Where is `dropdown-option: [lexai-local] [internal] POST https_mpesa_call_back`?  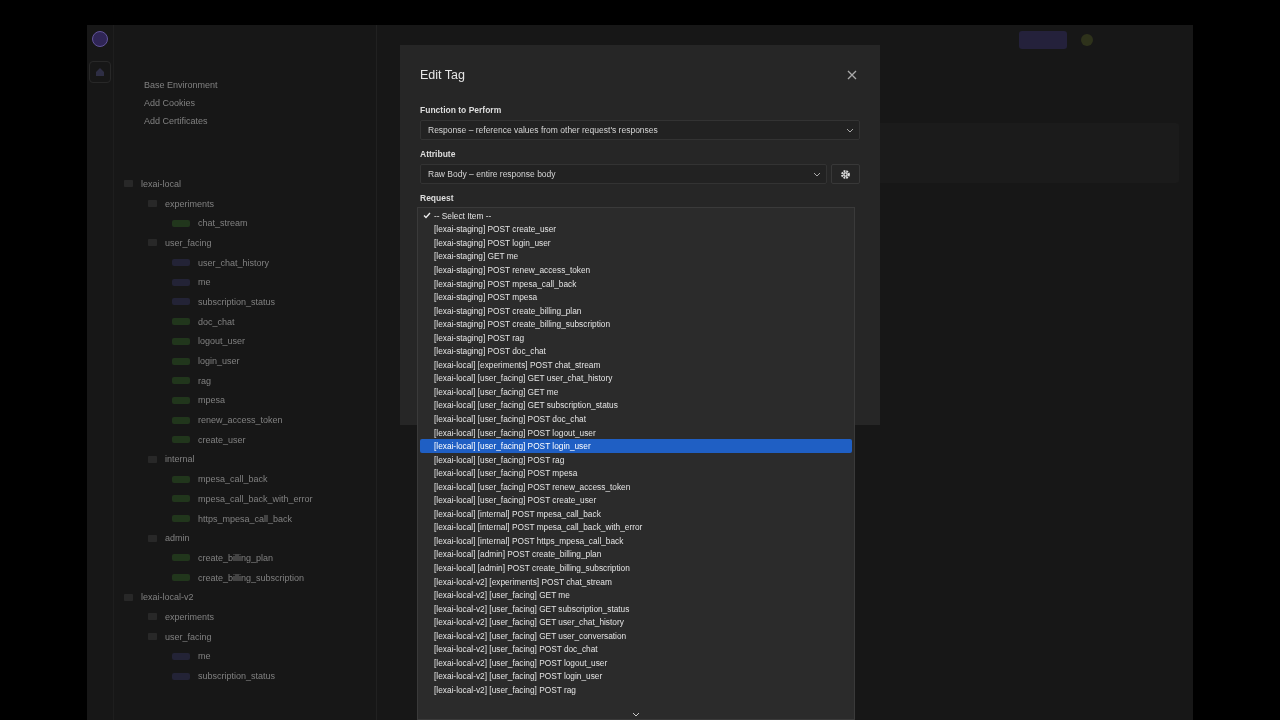 dropdown-option: [lexai-local] [internal] POST https_mpesa_call_back is located at coordinates (636, 541).